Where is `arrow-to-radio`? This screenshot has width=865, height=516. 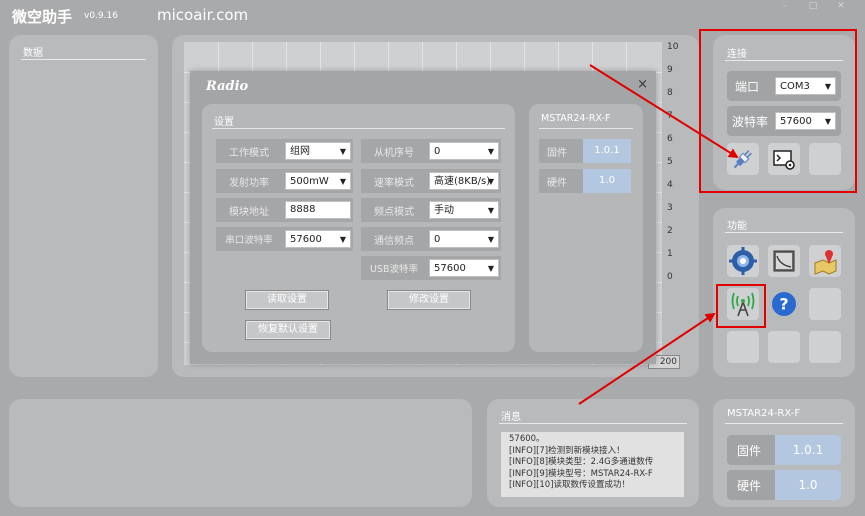 arrow-to-radio is located at coordinates (647, 358).